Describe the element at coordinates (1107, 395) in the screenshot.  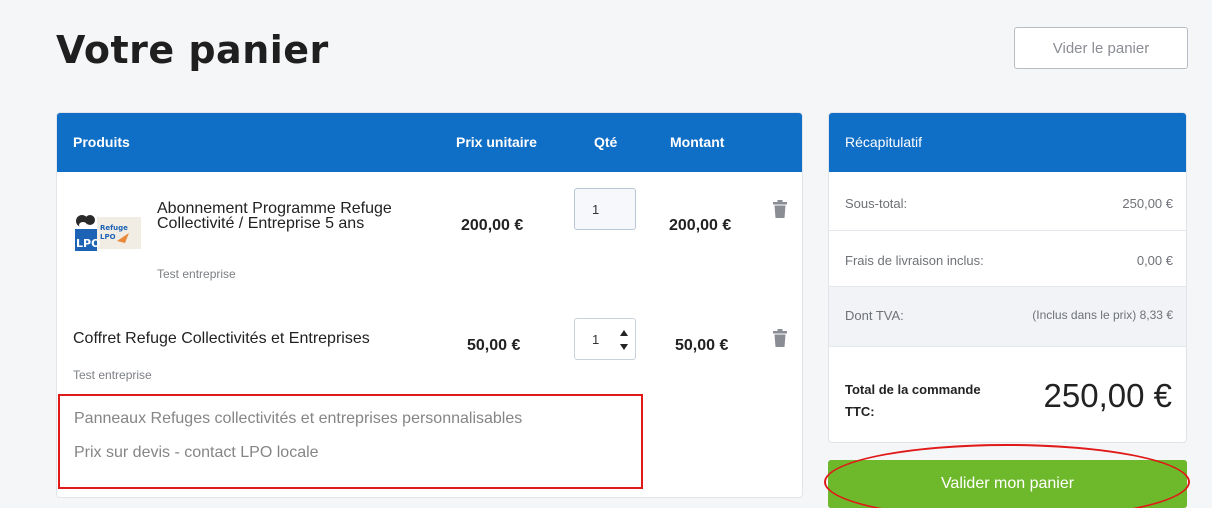
I see `total-value: 250,00 €` at that location.